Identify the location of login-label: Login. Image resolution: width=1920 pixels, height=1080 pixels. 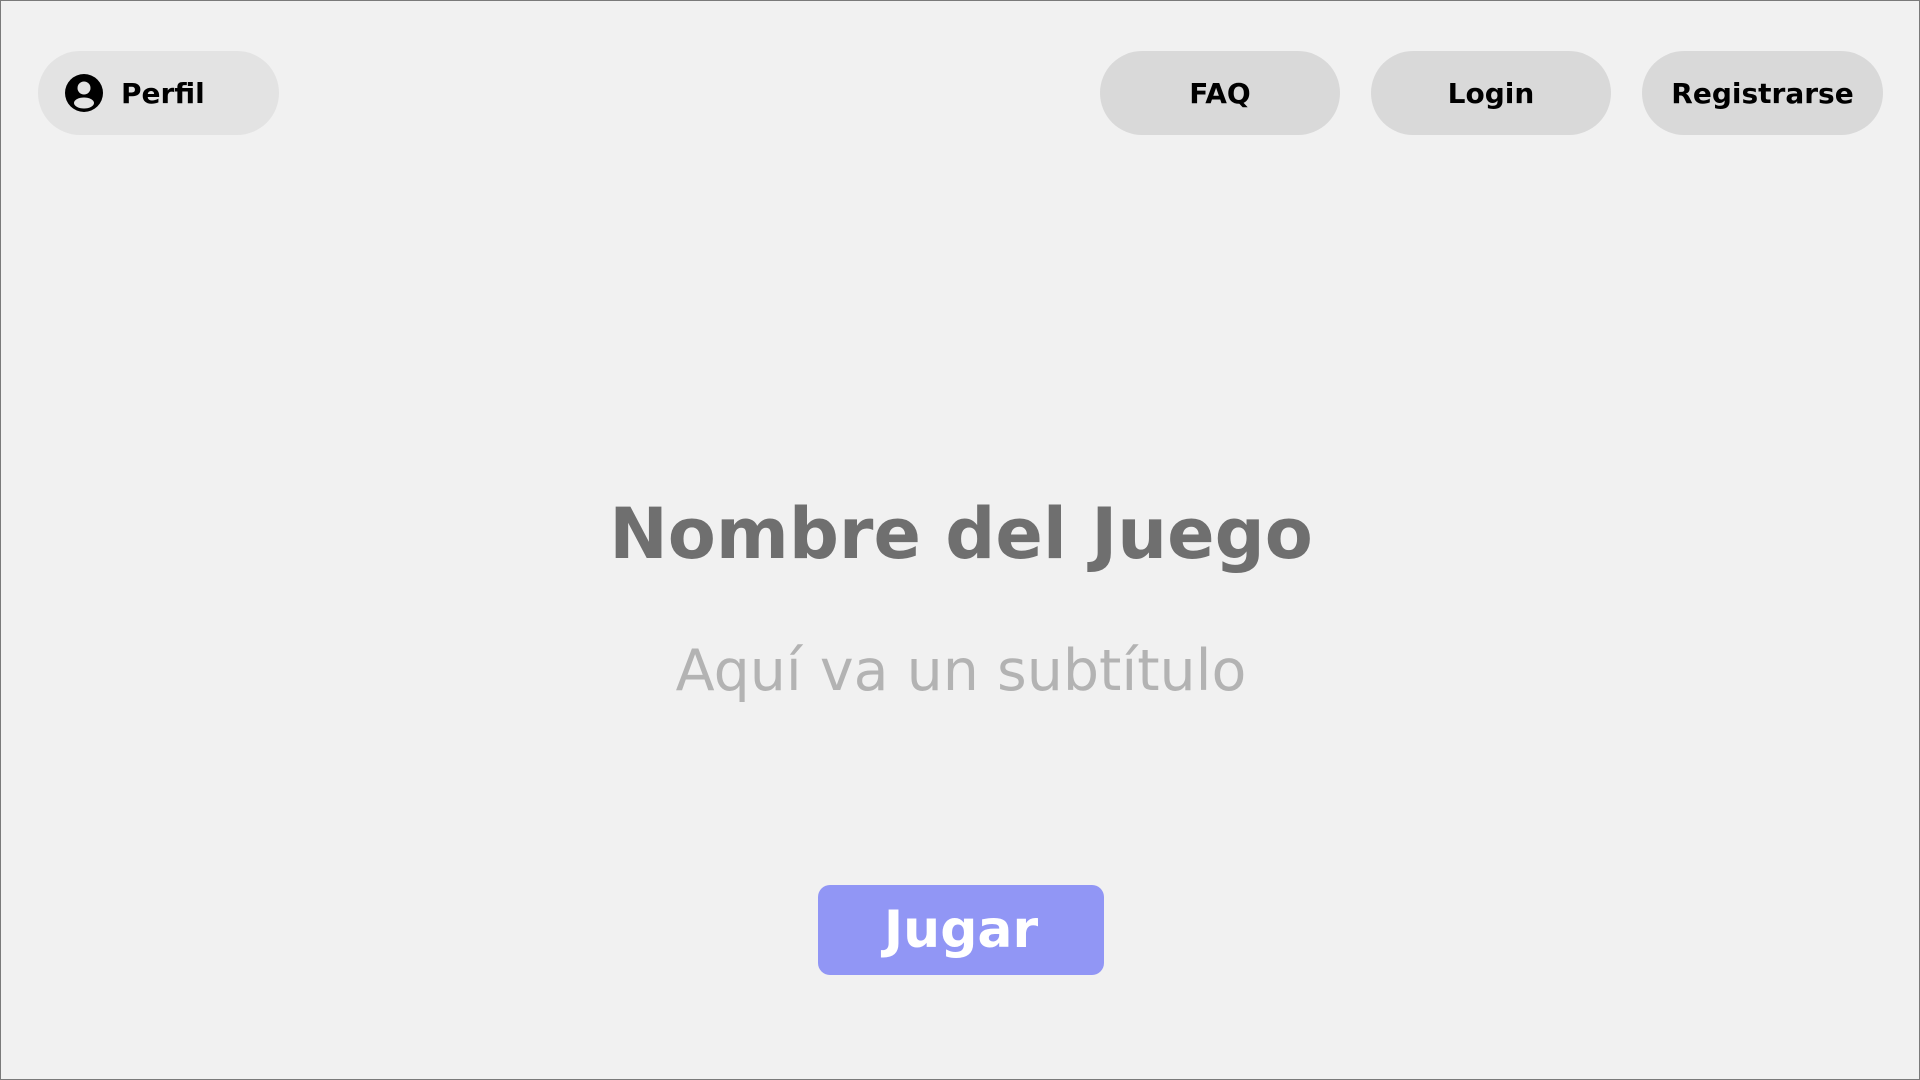
(1491, 93).